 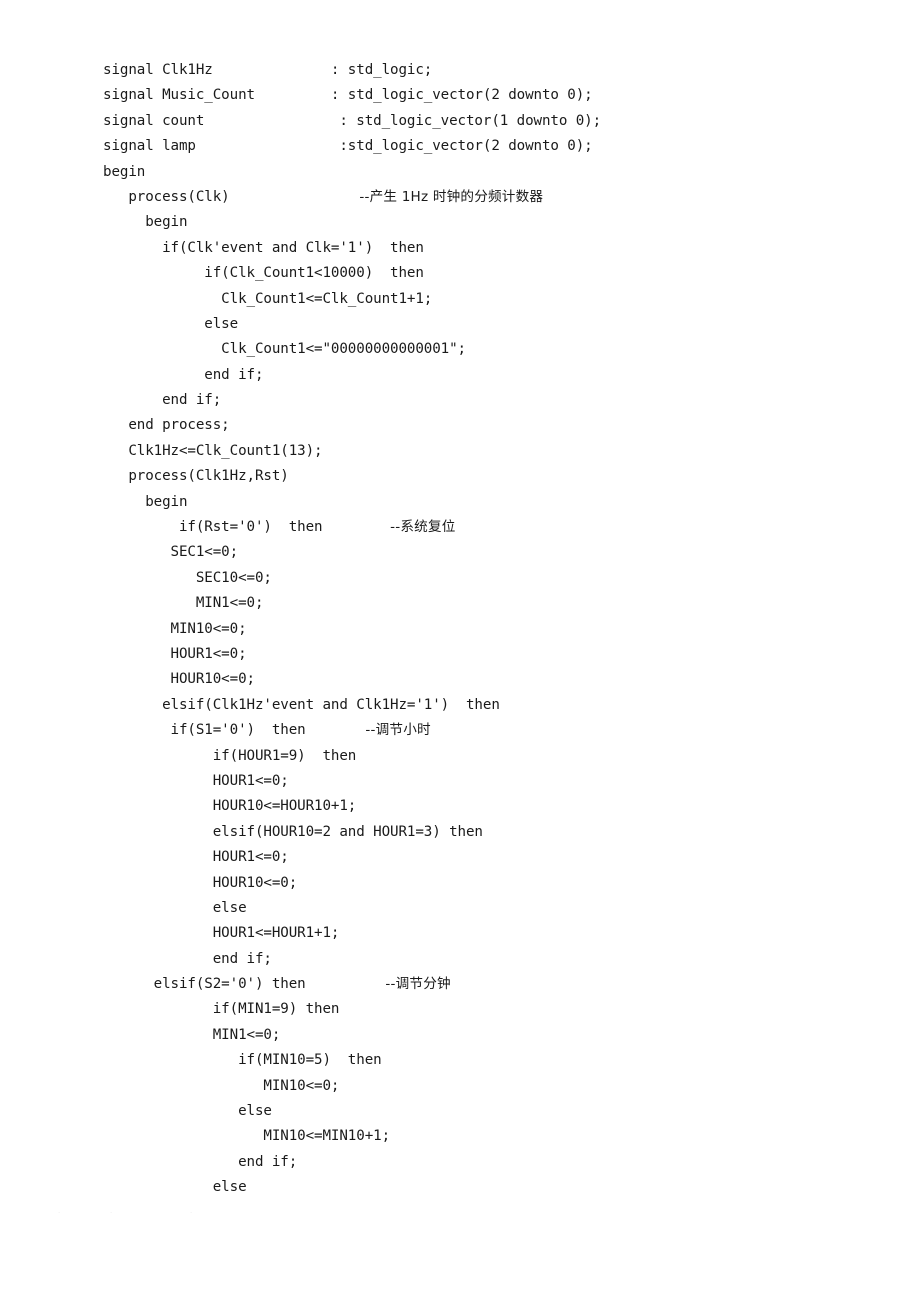 I want to click on code-line-text: Clk_Count1<=Clk_Count1+1;, so click(x=268, y=298).